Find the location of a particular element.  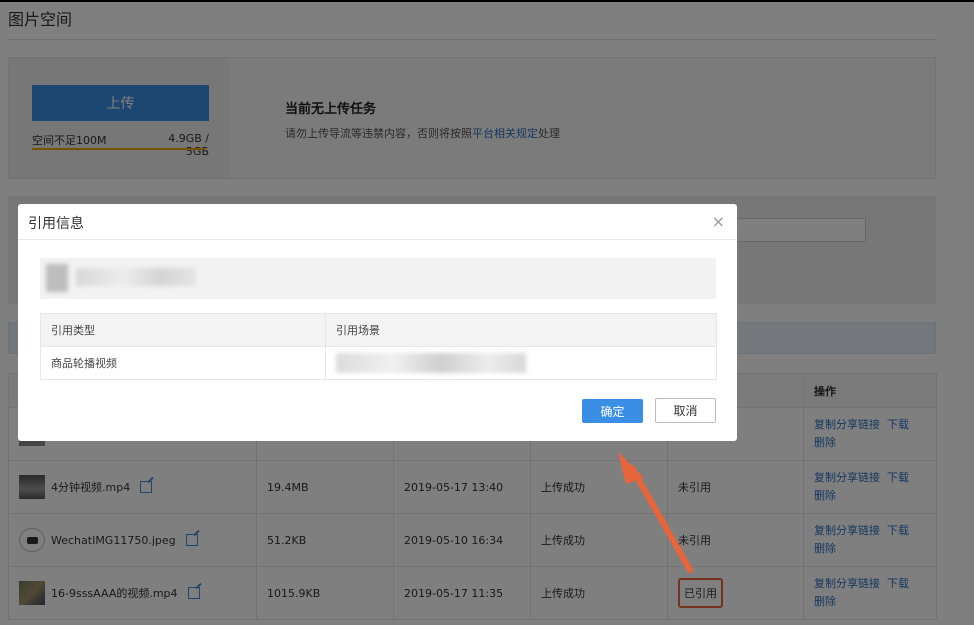

arrow-head is located at coordinates (631, 468).